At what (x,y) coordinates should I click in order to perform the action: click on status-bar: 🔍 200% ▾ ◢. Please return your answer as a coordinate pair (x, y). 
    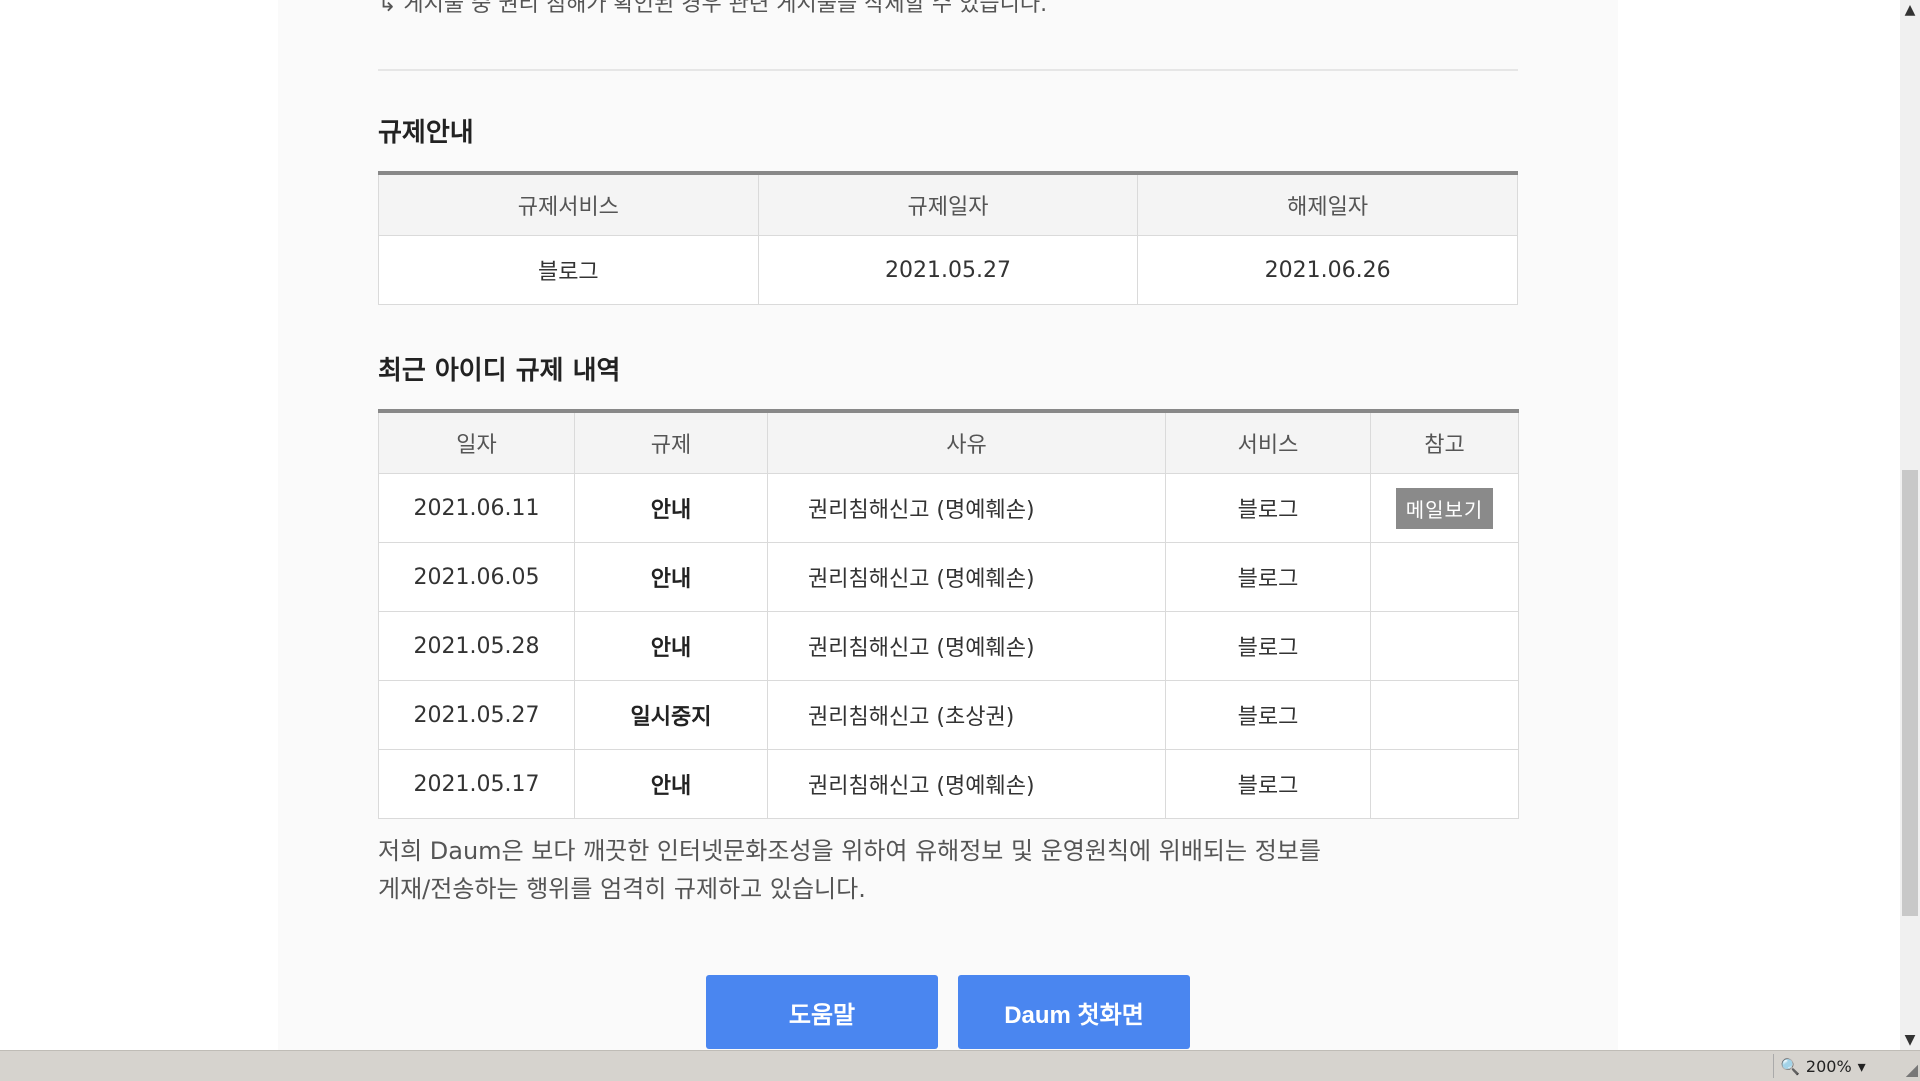
    Looking at the image, I should click on (960, 1065).